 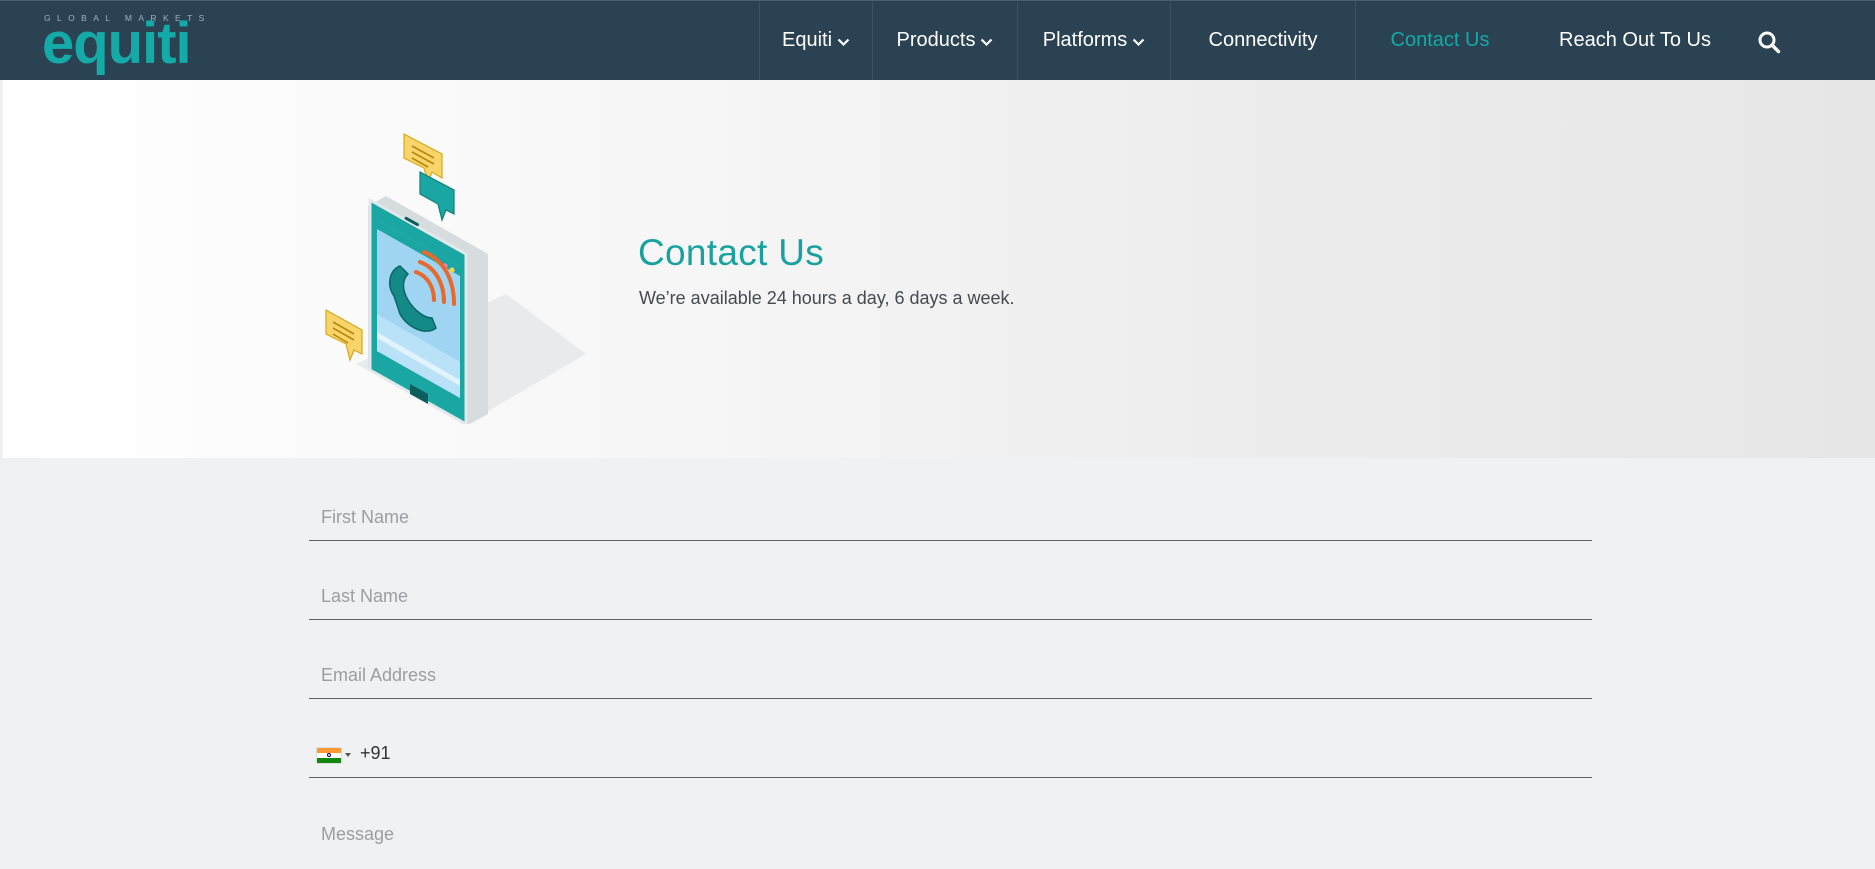 I want to click on message-field, so click(x=950, y=839).